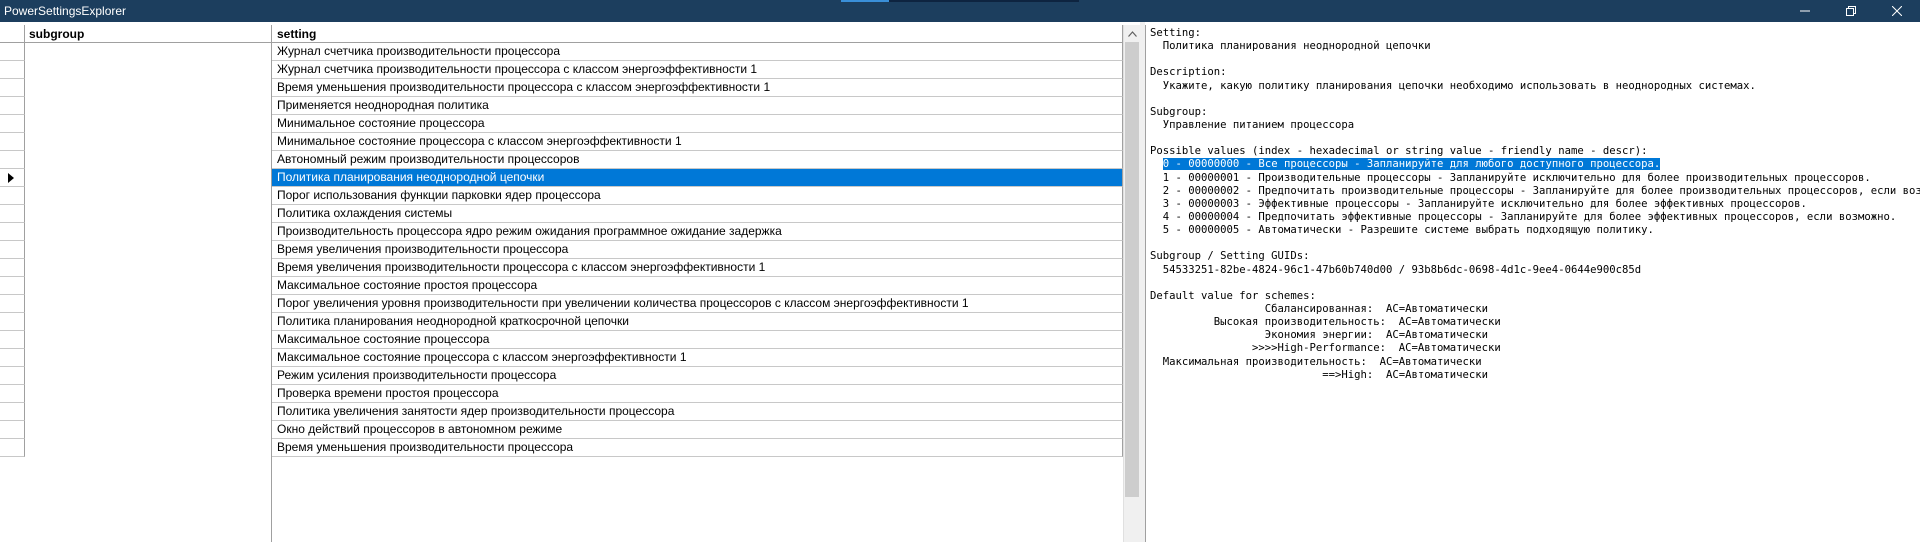 This screenshot has height=542, width=1920. Describe the element at coordinates (960, 11) in the screenshot. I see `title-bar: PowerSettingsExplorer` at that location.